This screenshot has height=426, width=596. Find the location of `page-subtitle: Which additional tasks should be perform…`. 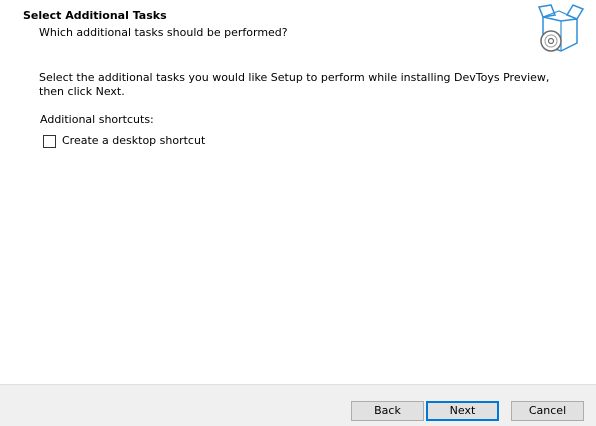

page-subtitle: Which additional tasks should be perform… is located at coordinates (163, 32).